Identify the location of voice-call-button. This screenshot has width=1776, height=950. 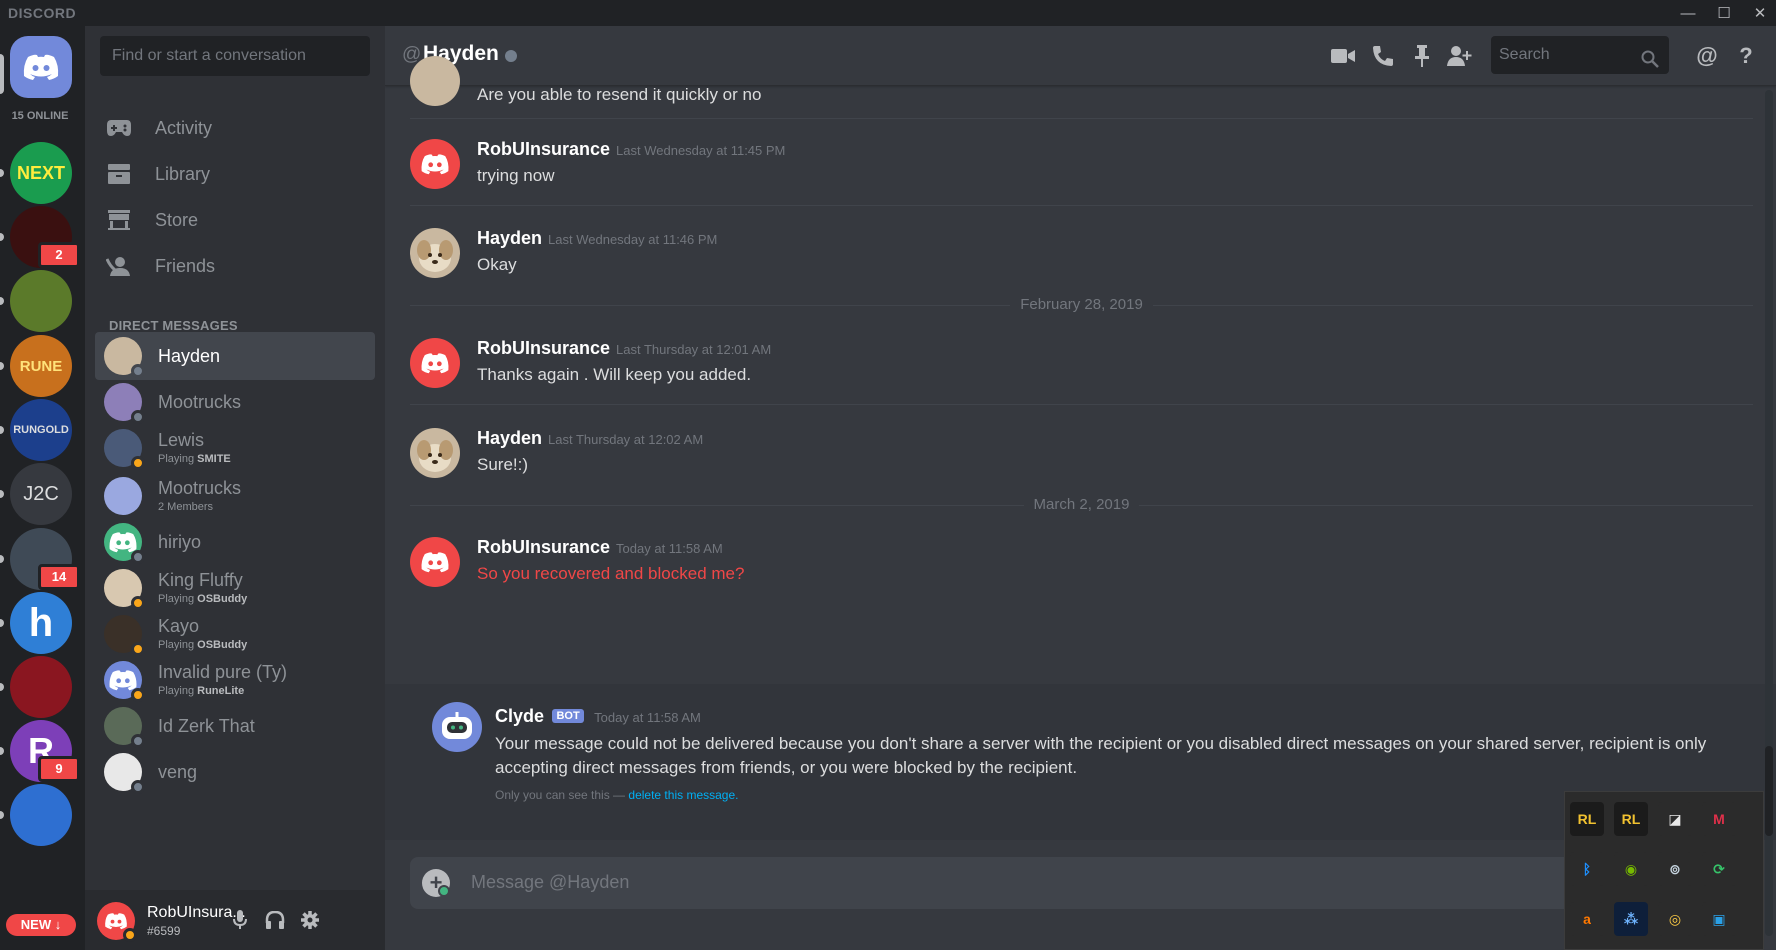
(1383, 56).